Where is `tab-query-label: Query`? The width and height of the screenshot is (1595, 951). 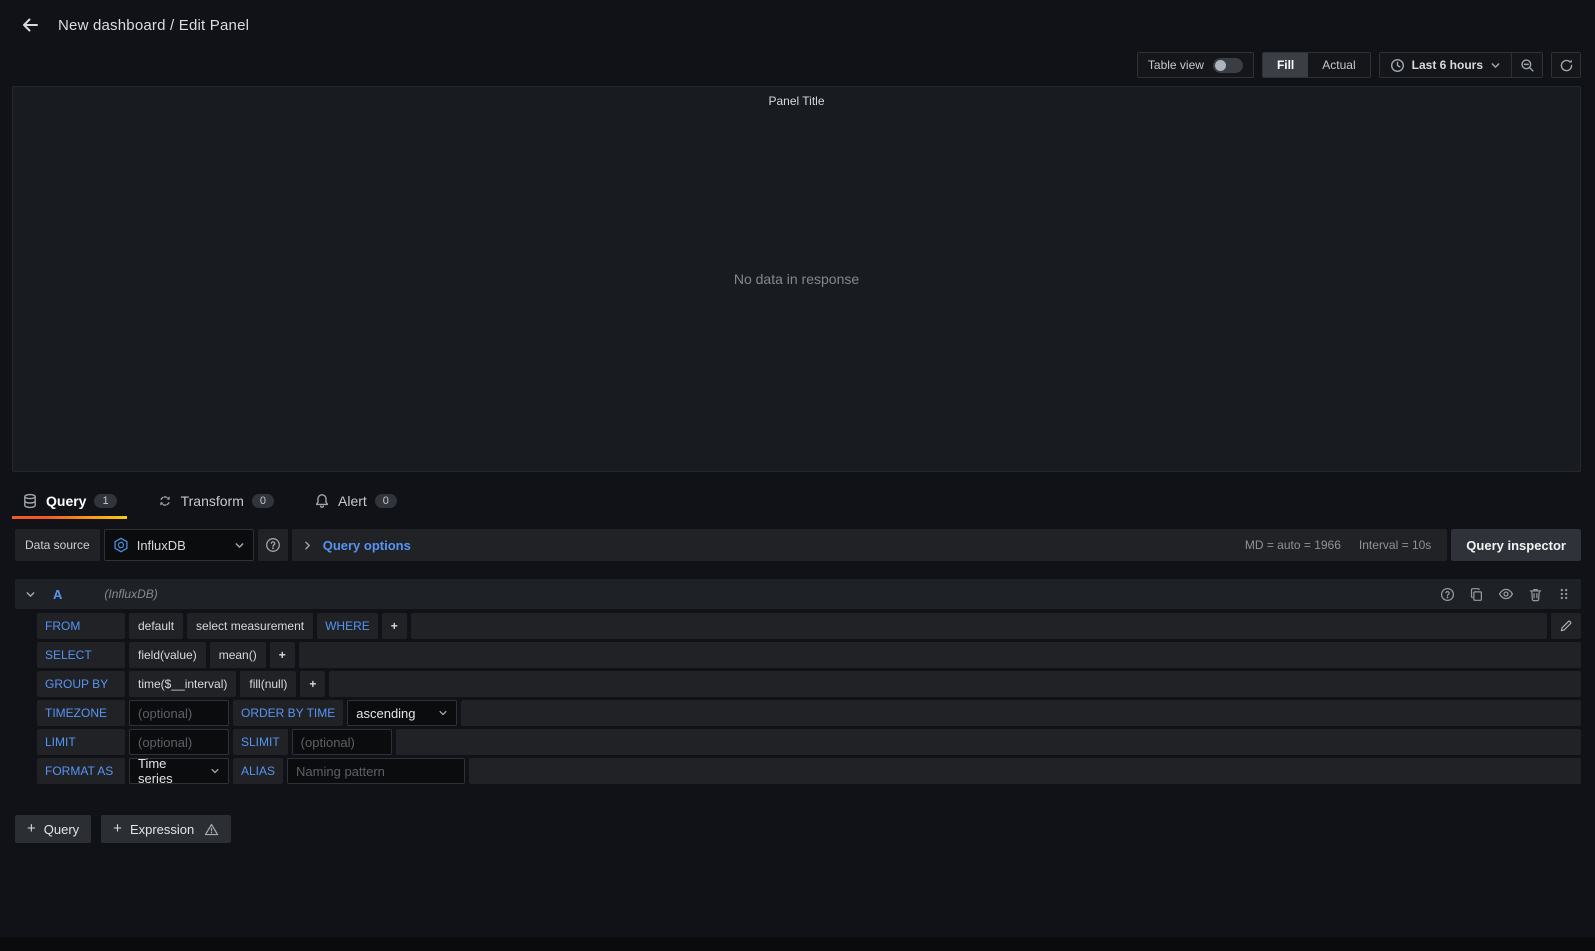
tab-query-label: Query is located at coordinates (66, 501).